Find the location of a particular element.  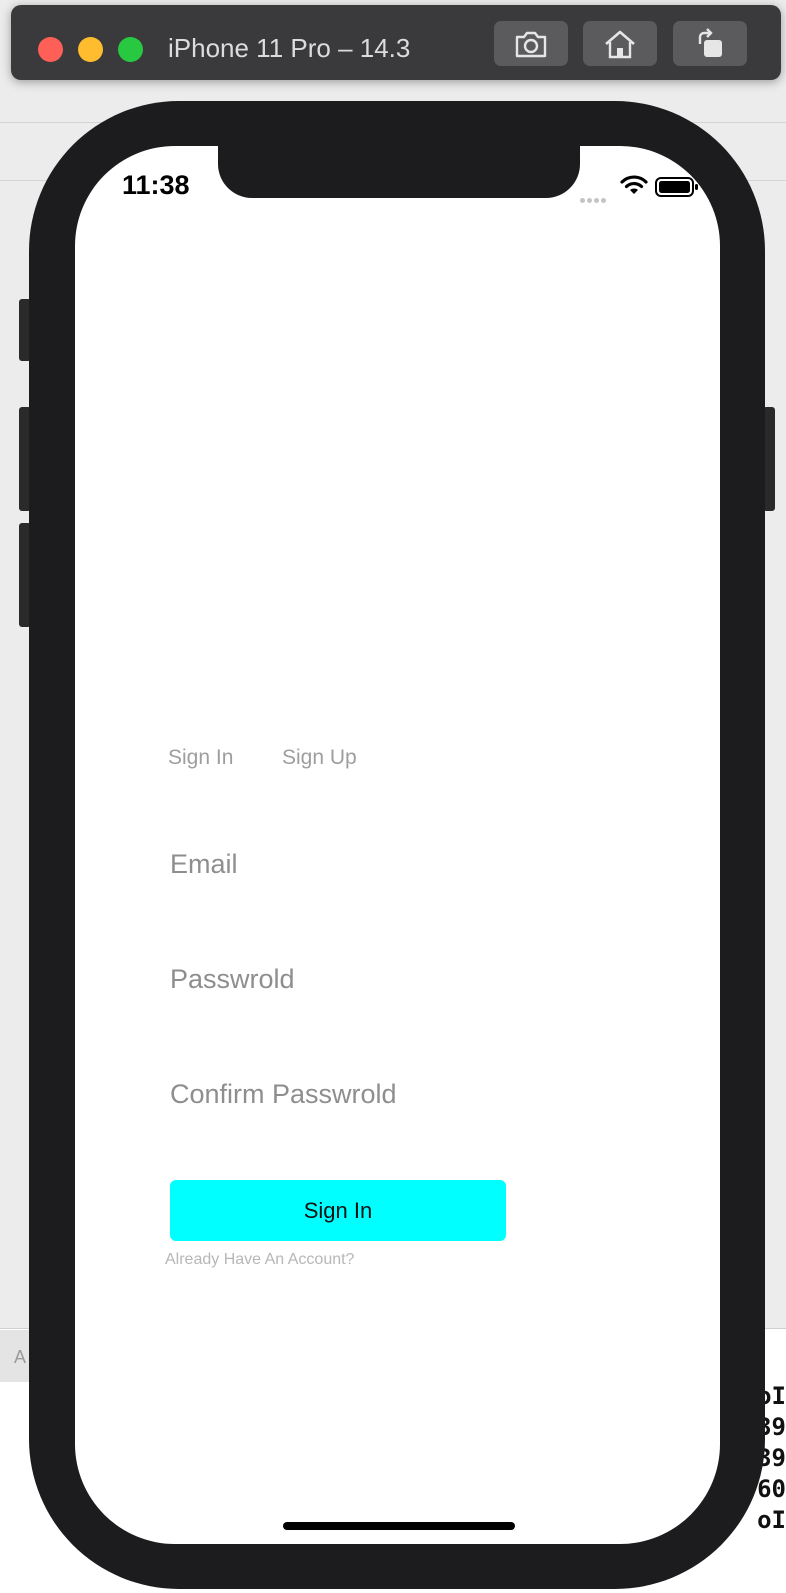

already-have-account-link: Already Have An Account? is located at coordinates (259, 1260).